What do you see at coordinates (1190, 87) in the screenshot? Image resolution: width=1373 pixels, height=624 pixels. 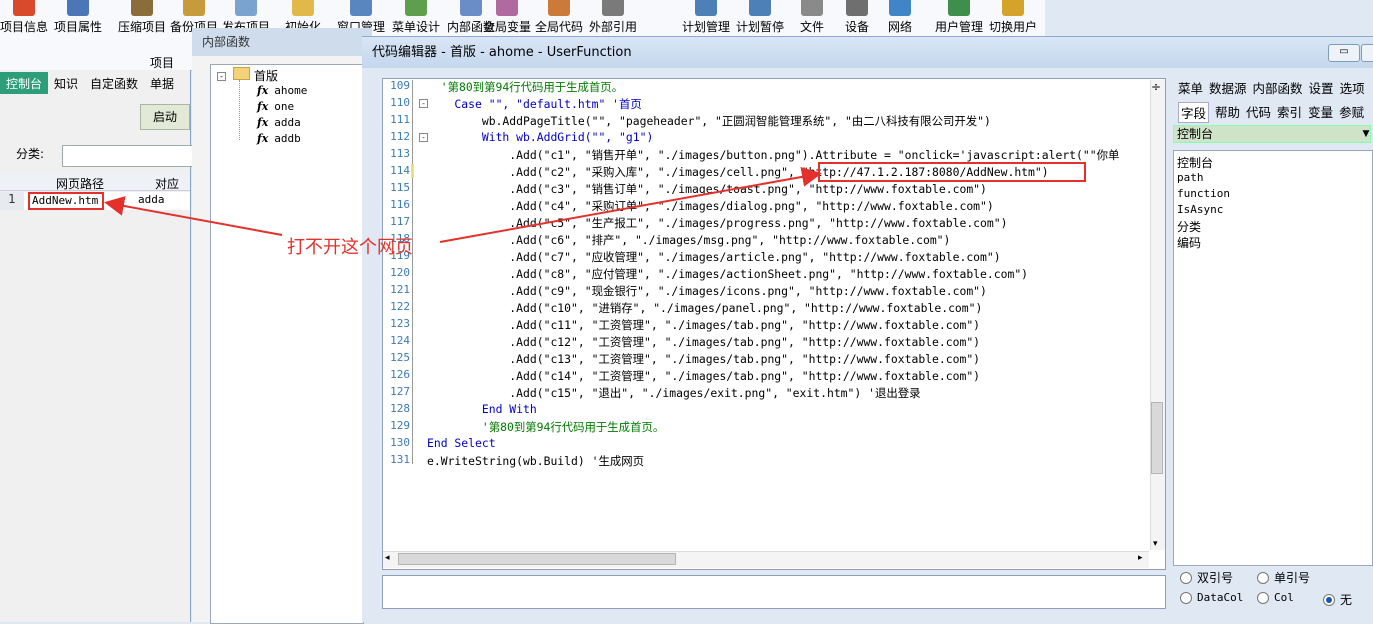 I see `tab-menu: 菜单` at bounding box center [1190, 87].